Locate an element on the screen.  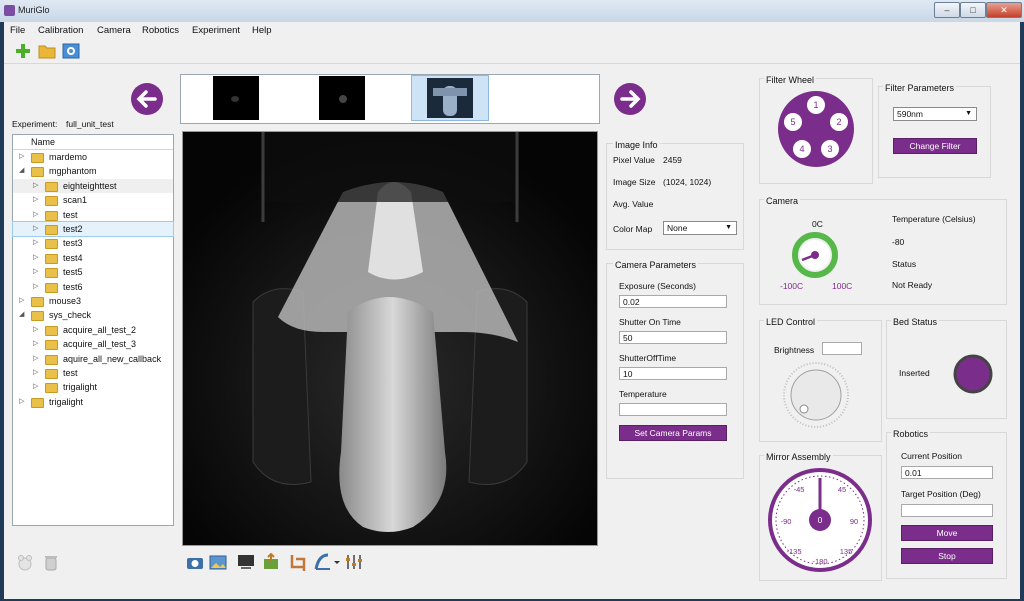
colormap-select: None ▼ is located at coordinates (700, 228).